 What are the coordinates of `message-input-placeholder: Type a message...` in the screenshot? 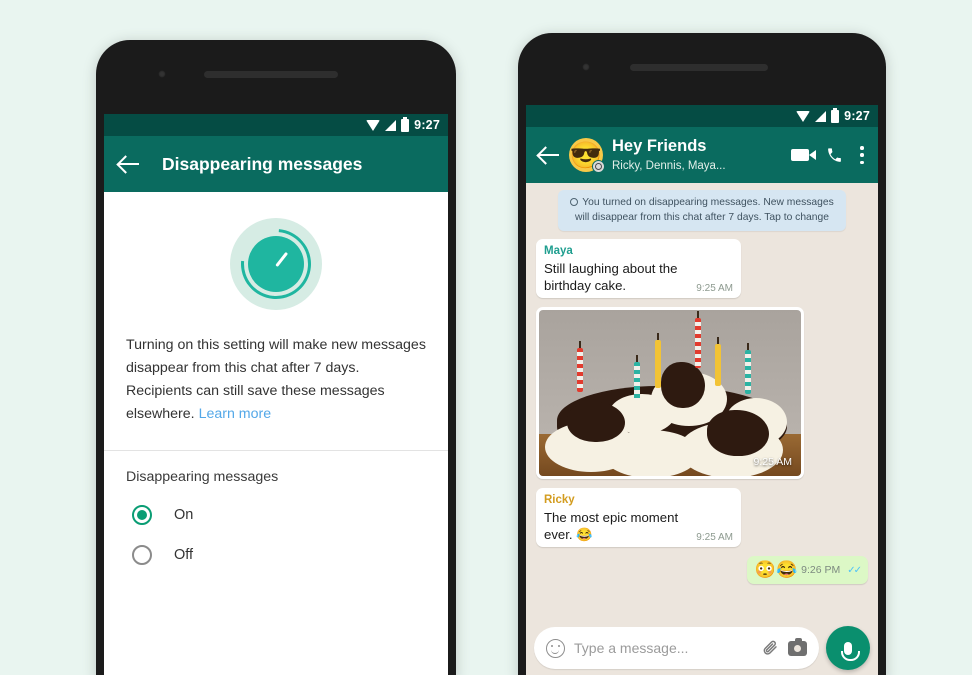 It's located at (663, 648).